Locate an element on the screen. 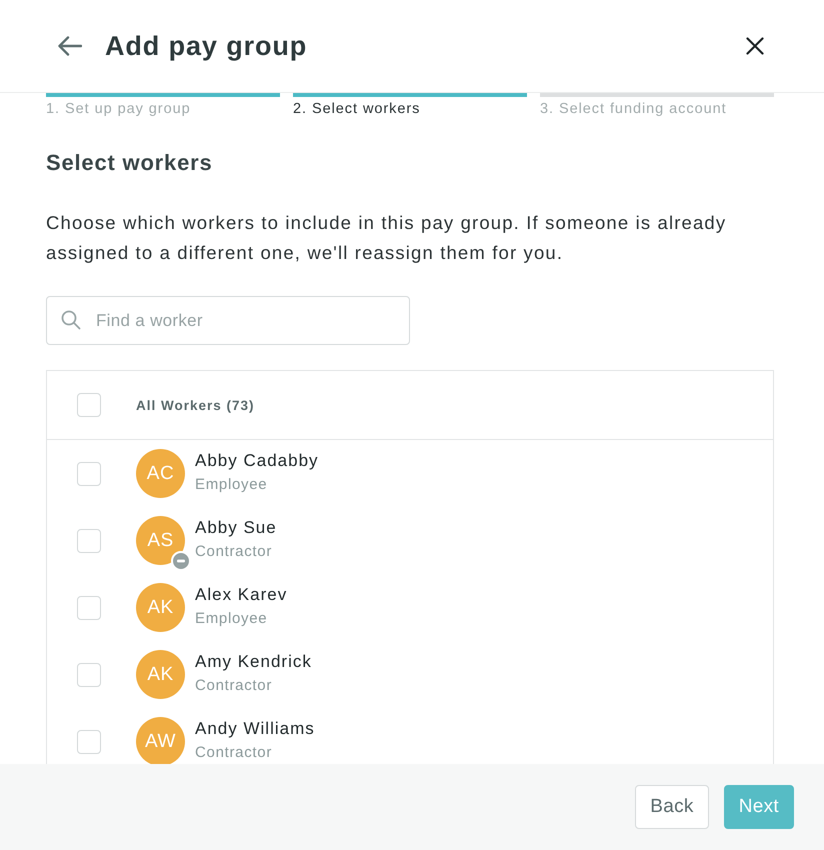 Image resolution: width=824 pixels, height=850 pixels. back-arrow-icon is located at coordinates (70, 46).